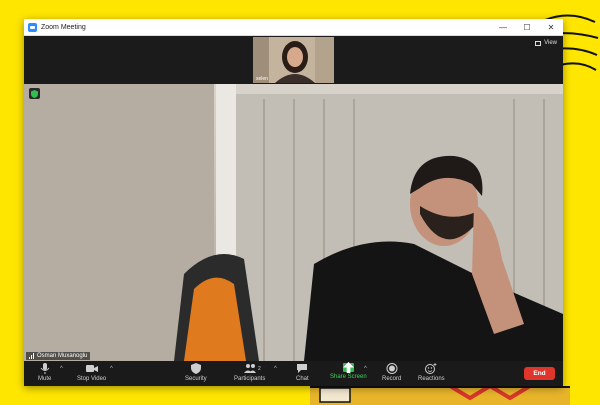  Describe the element at coordinates (62, 356) in the screenshot. I see `speaker-name: Osman Muxanoglu` at that location.